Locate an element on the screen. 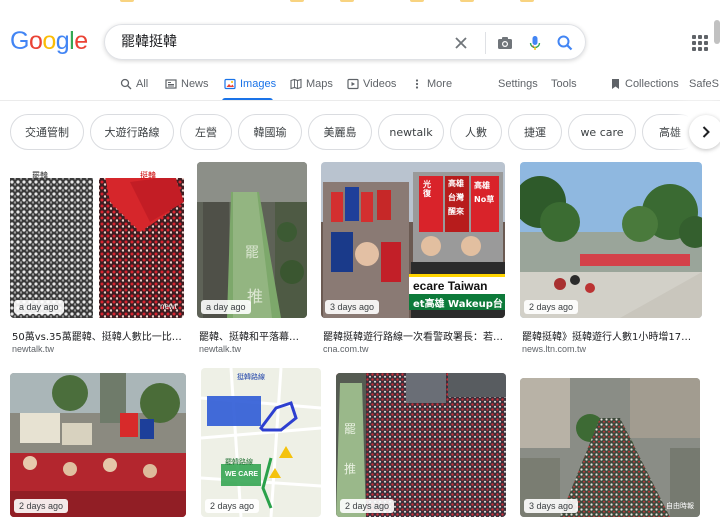  result-thumbnail: 挺韓路線 罷韓路線 WE CARE 2 days ago is located at coordinates (261, 442).